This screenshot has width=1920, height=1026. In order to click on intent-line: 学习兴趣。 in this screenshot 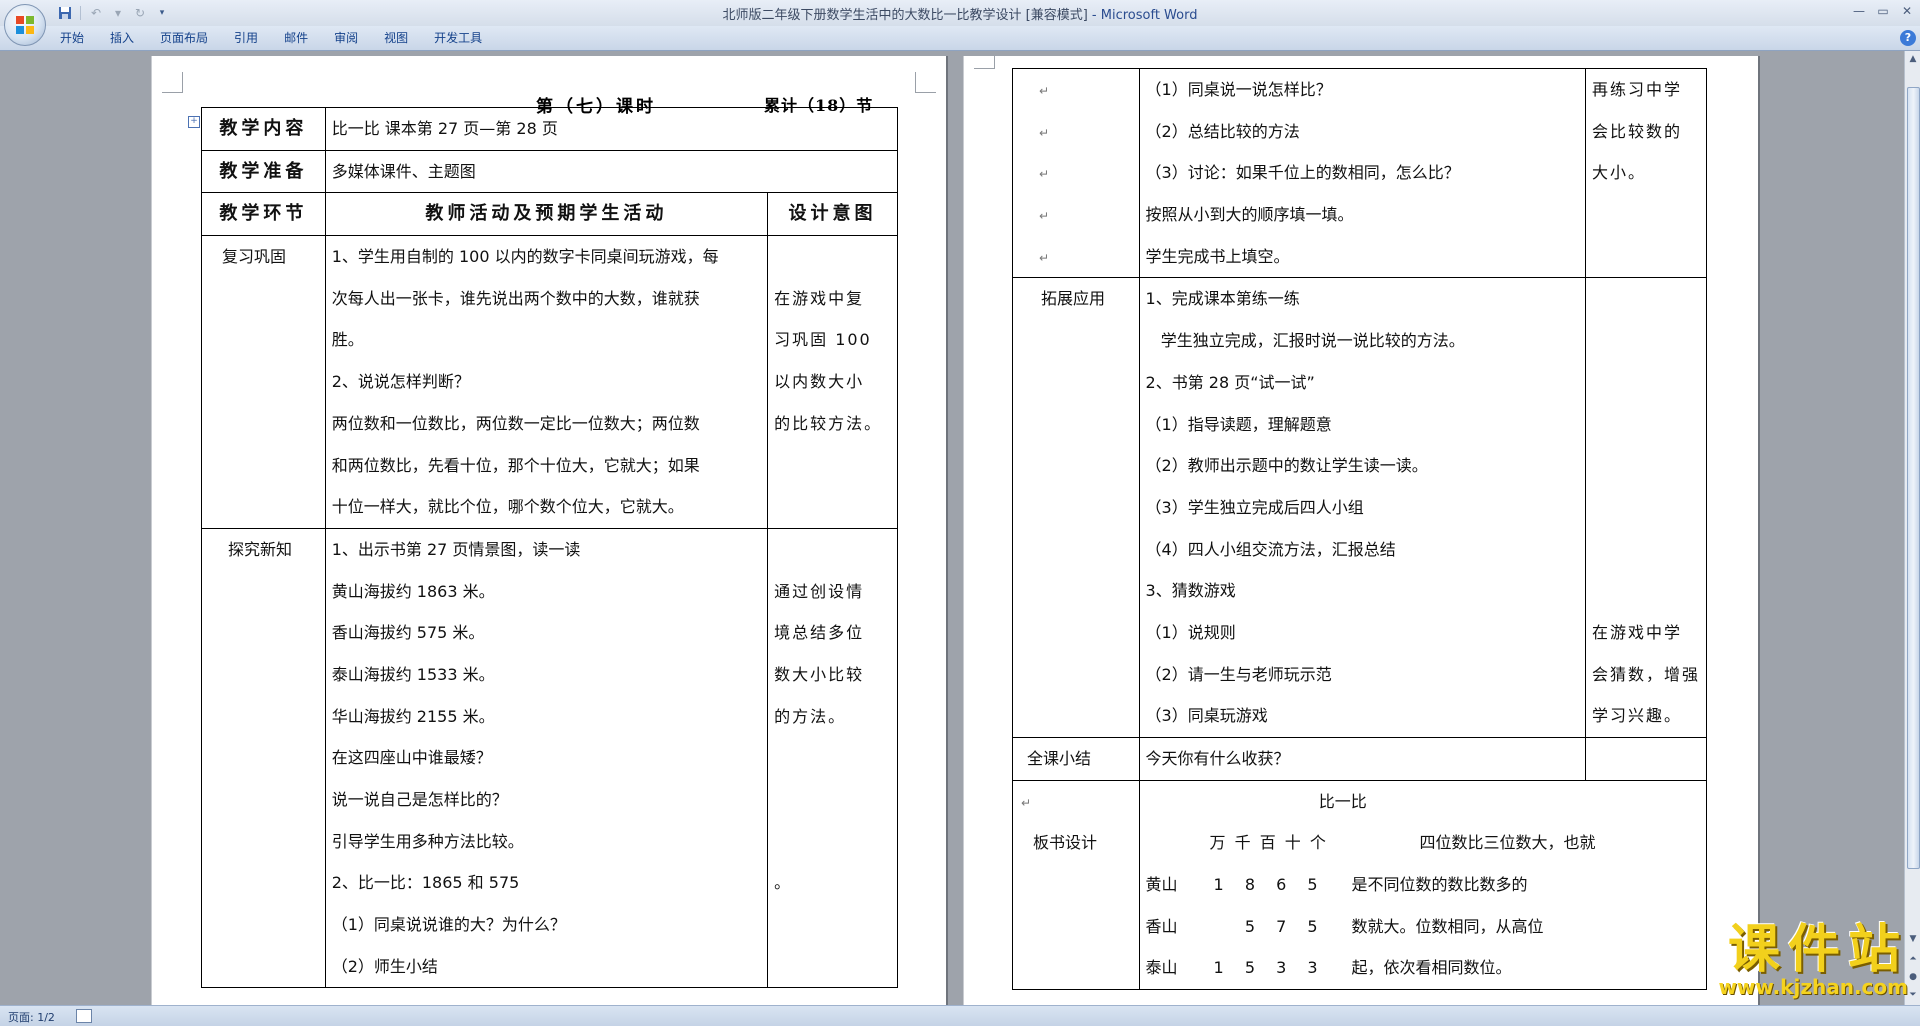, I will do `click(1636, 716)`.